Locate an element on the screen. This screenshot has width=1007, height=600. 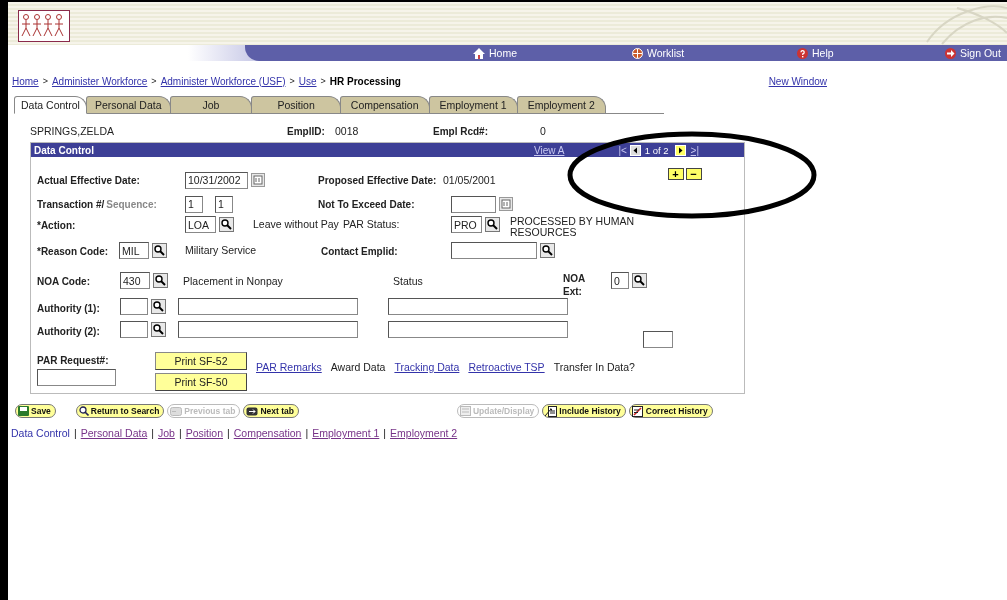
date-field: 10/31/2002 is located at coordinates (216, 180).